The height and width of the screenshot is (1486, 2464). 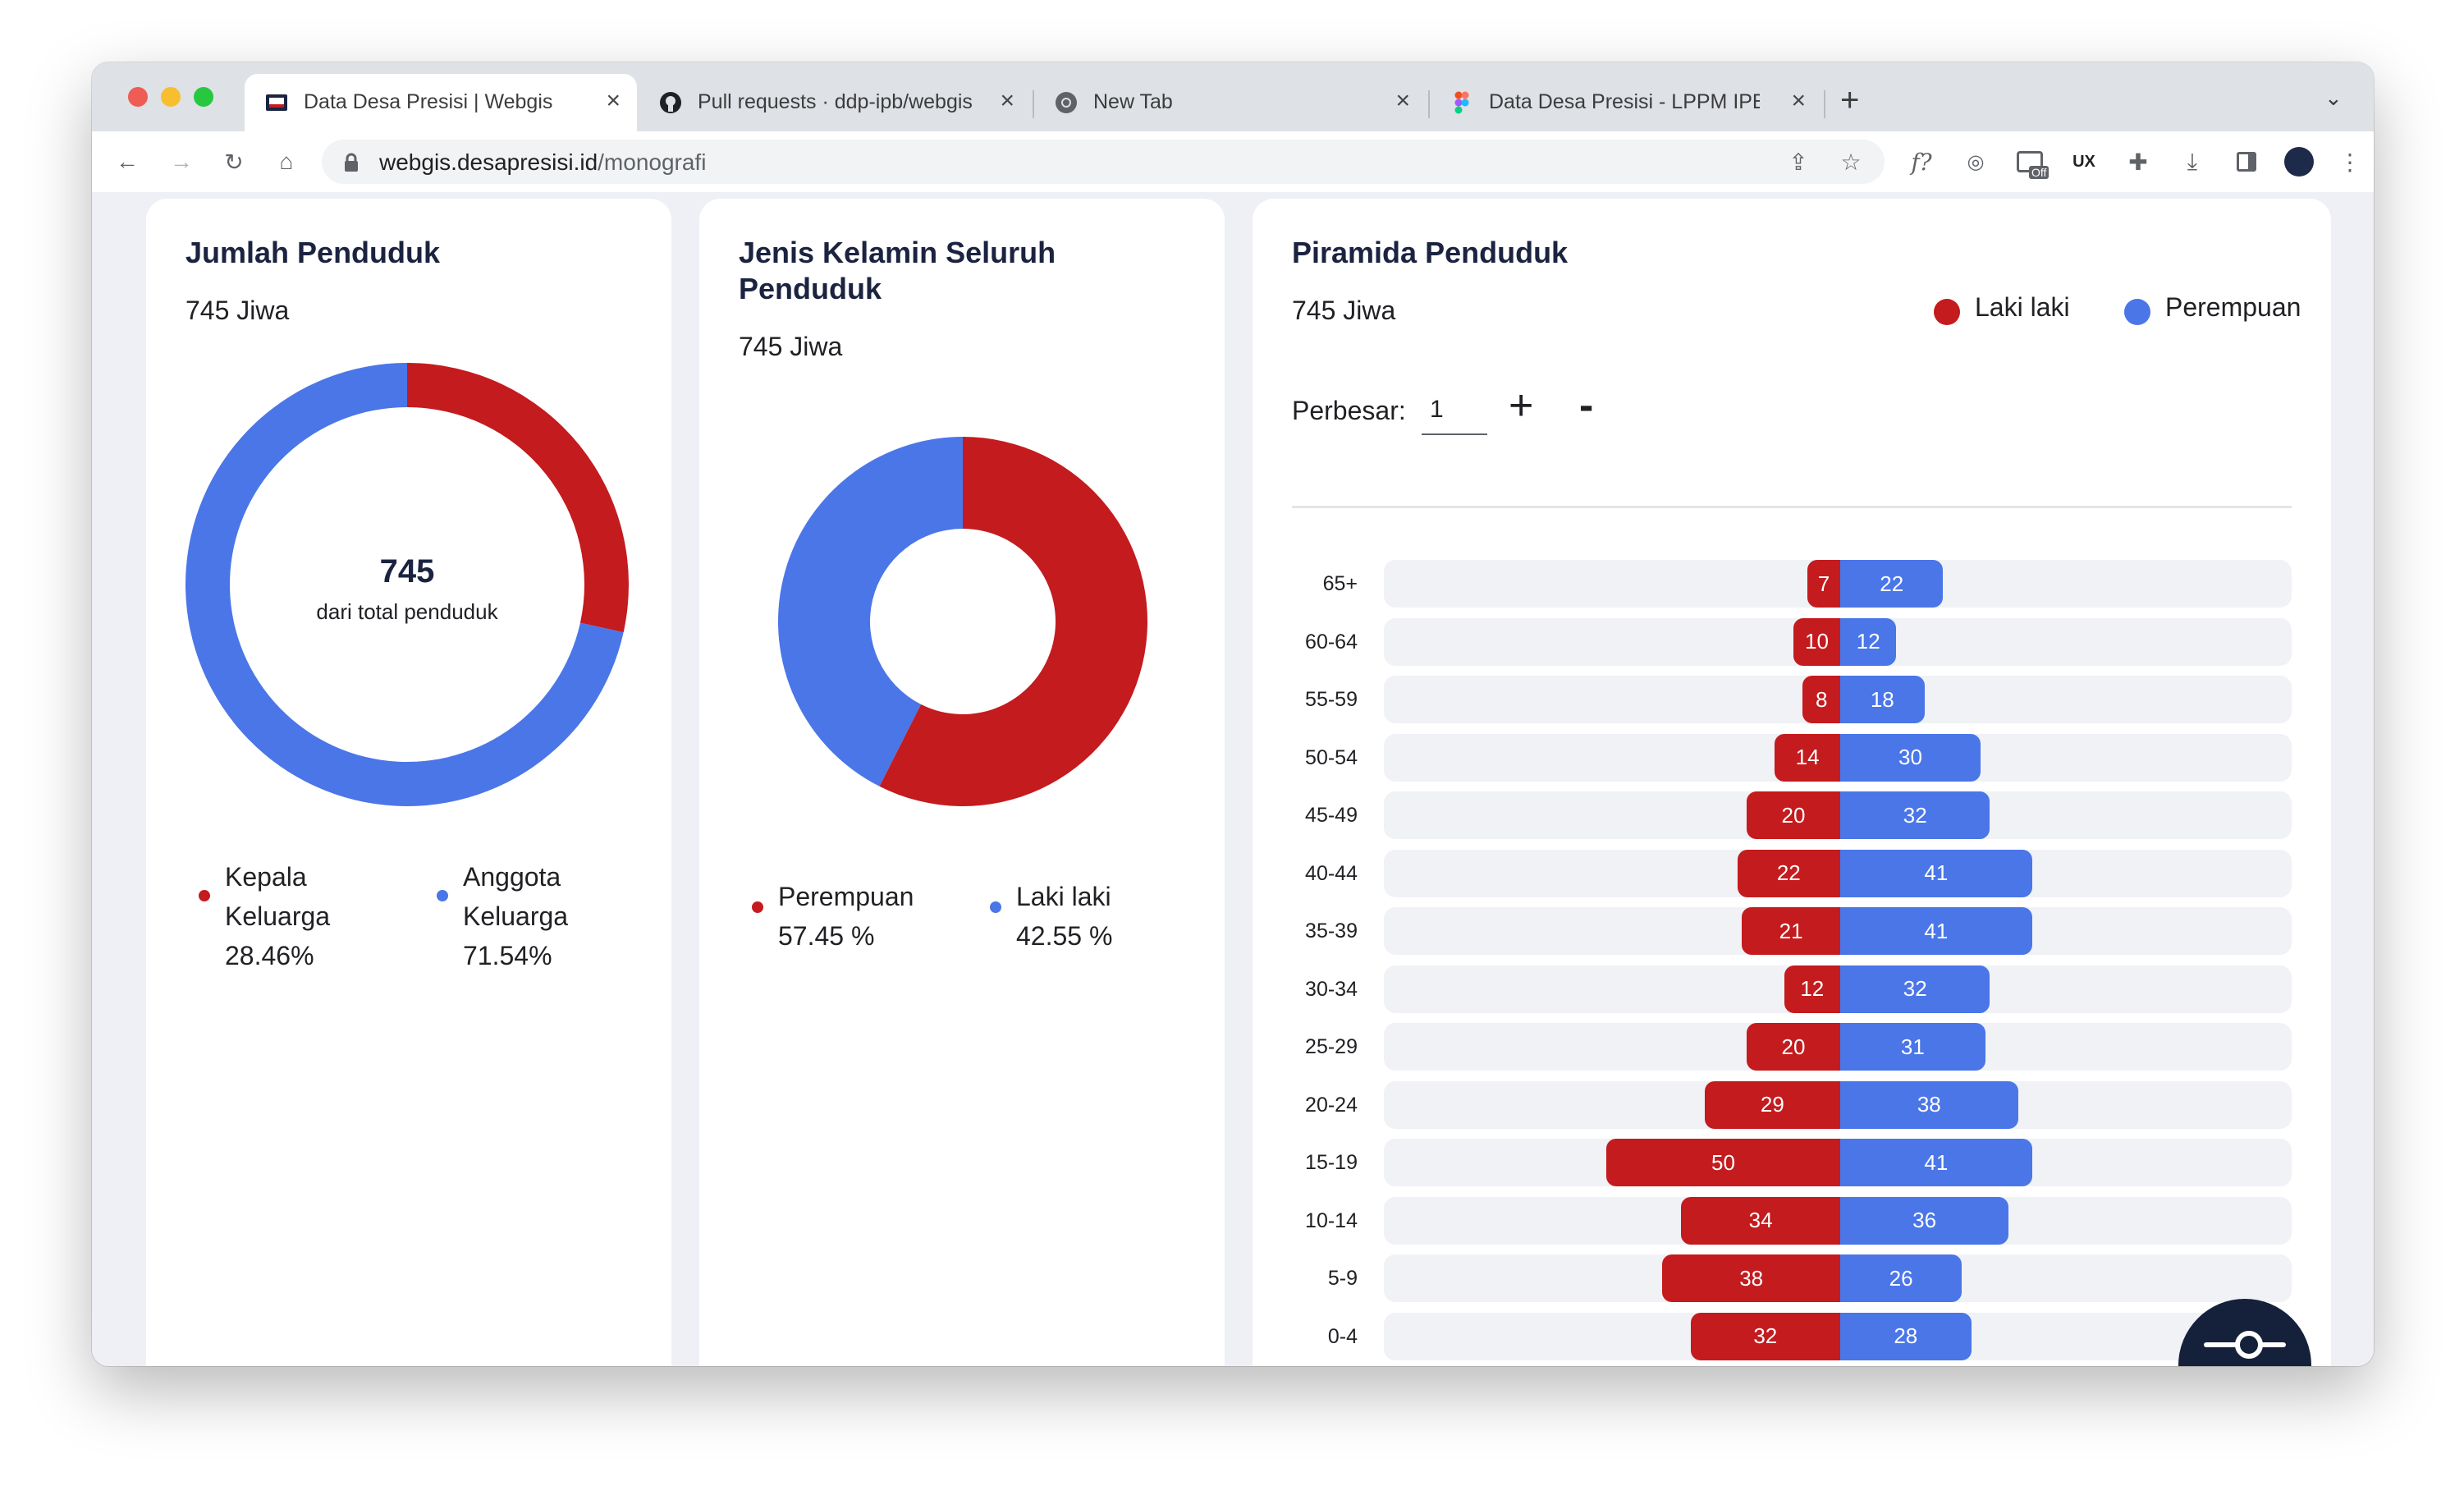 What do you see at coordinates (1869, 641) in the screenshot?
I see `pyramid-bar-perempuan: 12` at bounding box center [1869, 641].